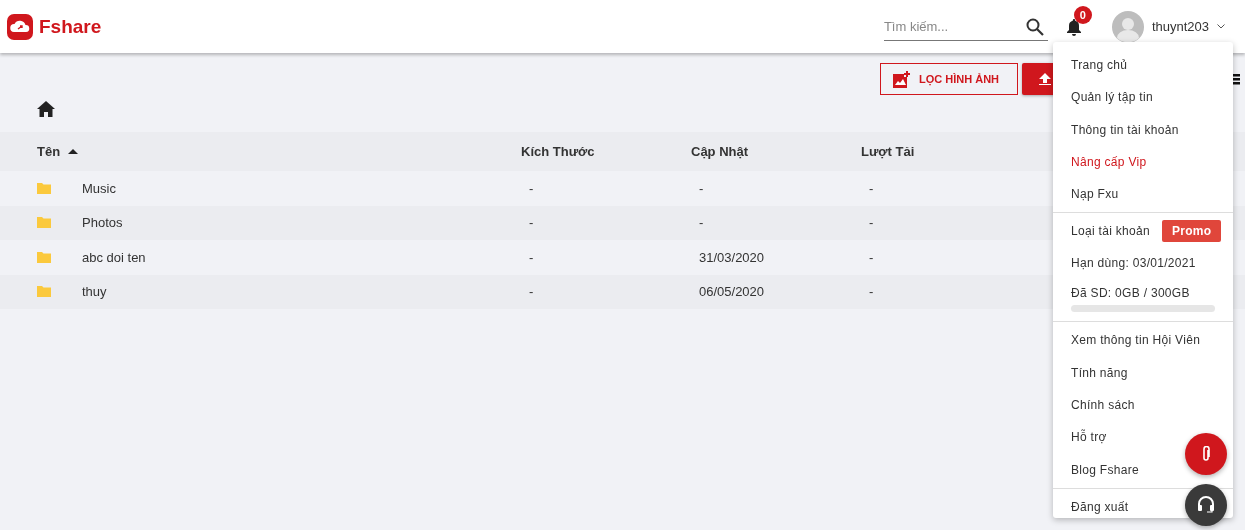  What do you see at coordinates (1180, 26) in the screenshot?
I see `user-name: thuynt203` at bounding box center [1180, 26].